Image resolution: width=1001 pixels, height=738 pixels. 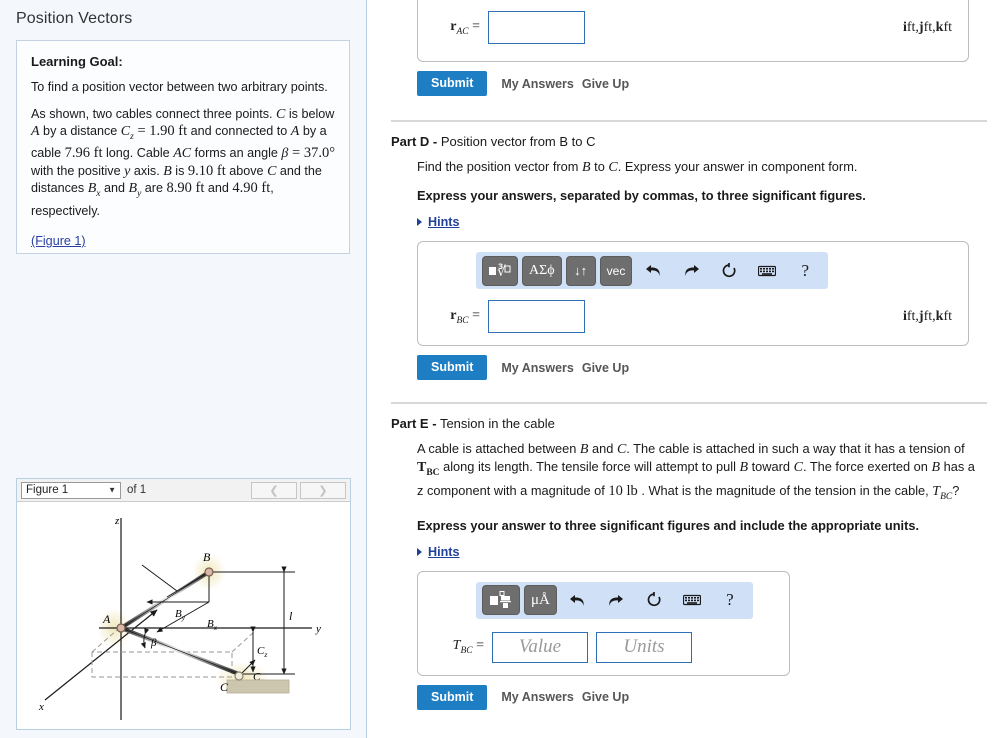 I want to click on vec-button: vec, so click(x=616, y=270).